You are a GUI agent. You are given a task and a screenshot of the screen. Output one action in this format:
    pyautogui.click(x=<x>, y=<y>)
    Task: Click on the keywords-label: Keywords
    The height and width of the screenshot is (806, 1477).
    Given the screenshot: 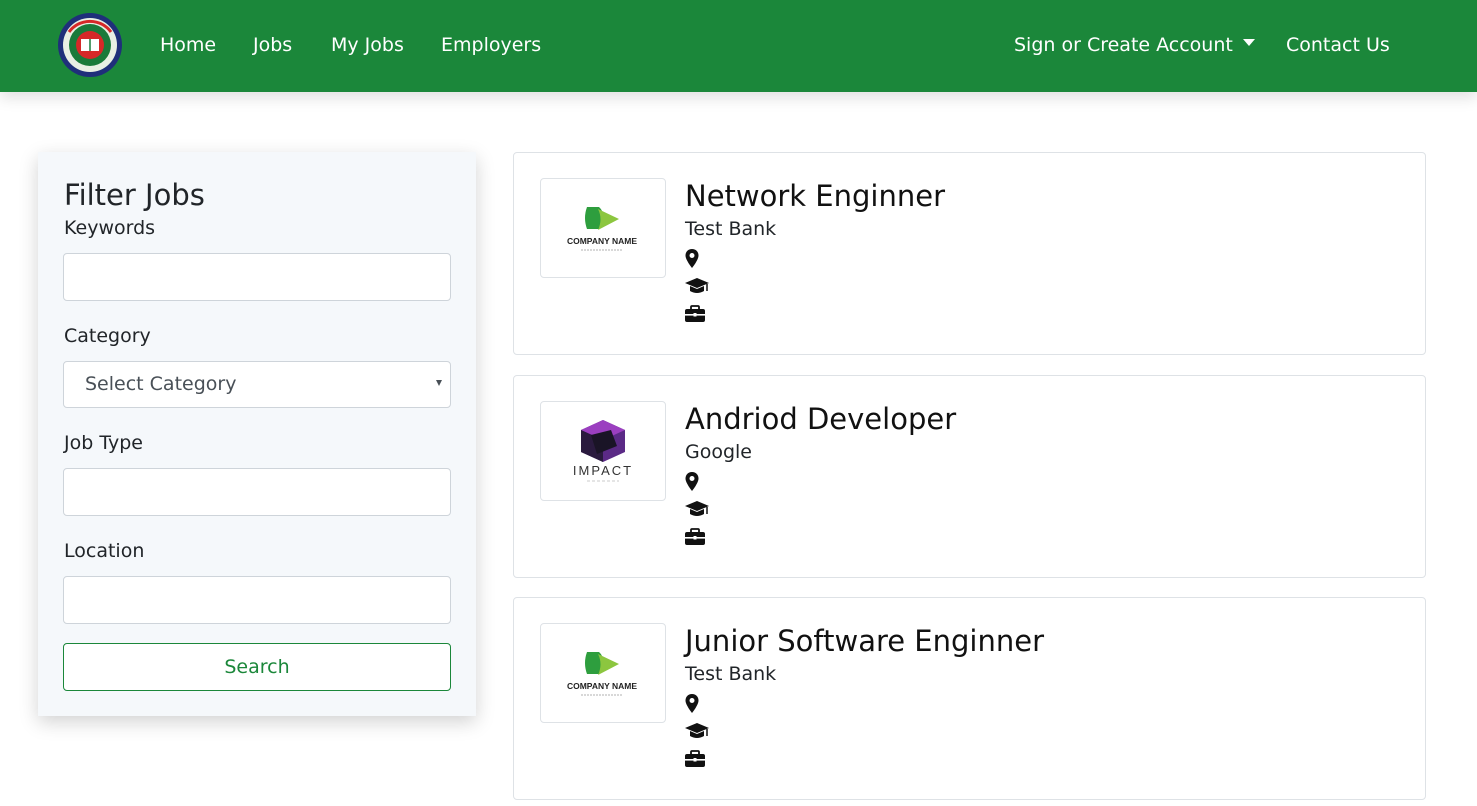 What is the action you would take?
    pyautogui.click(x=110, y=228)
    